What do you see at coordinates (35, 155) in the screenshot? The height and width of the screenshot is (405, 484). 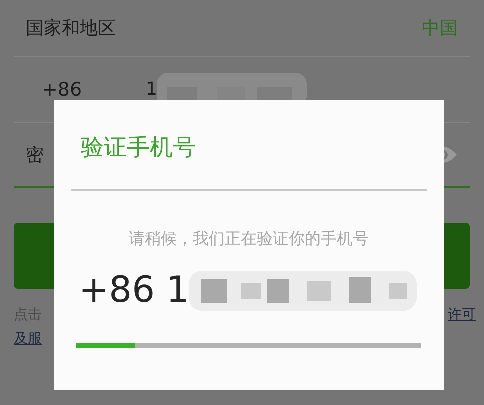 I see `password-label: 密` at bounding box center [35, 155].